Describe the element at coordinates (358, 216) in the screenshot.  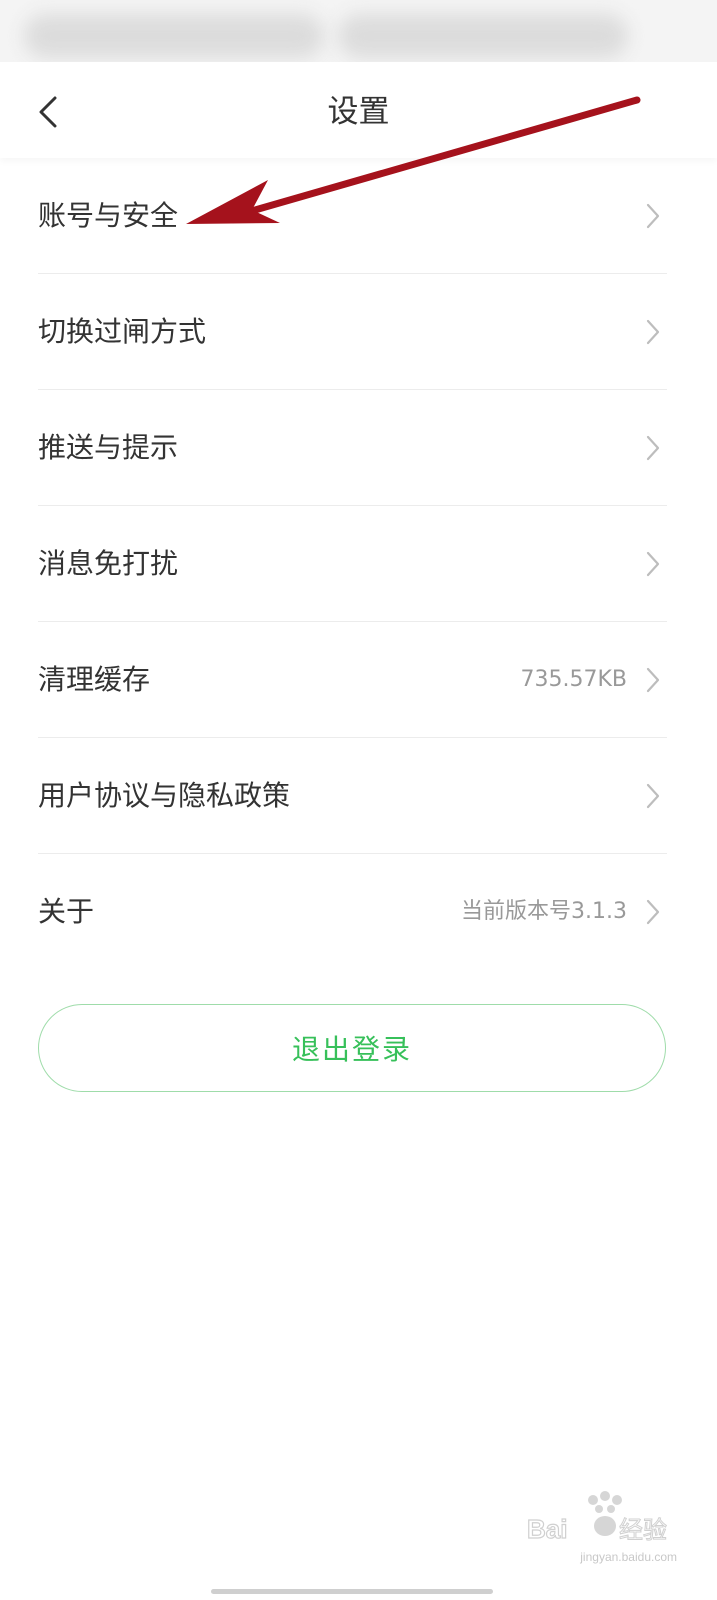
I see `settings-item-account-security: 账号与安全` at that location.